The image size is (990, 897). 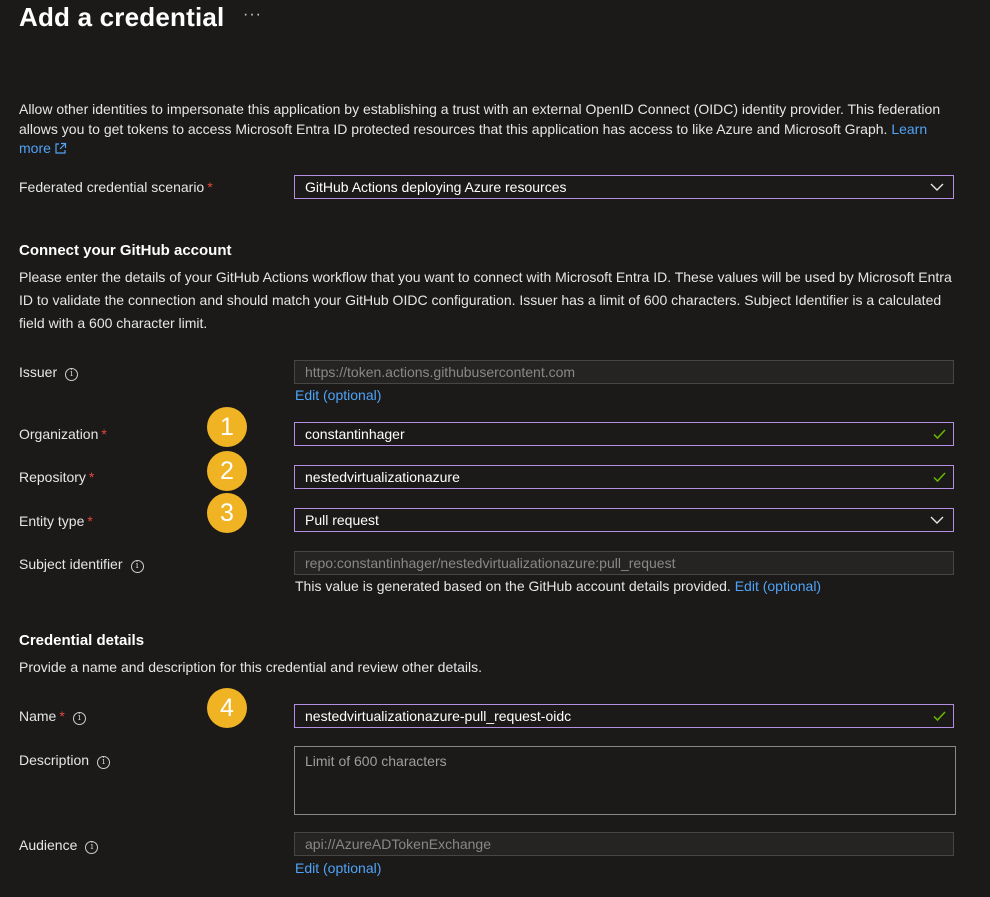 I want to click on step-badge-4: 4, so click(x=227, y=708).